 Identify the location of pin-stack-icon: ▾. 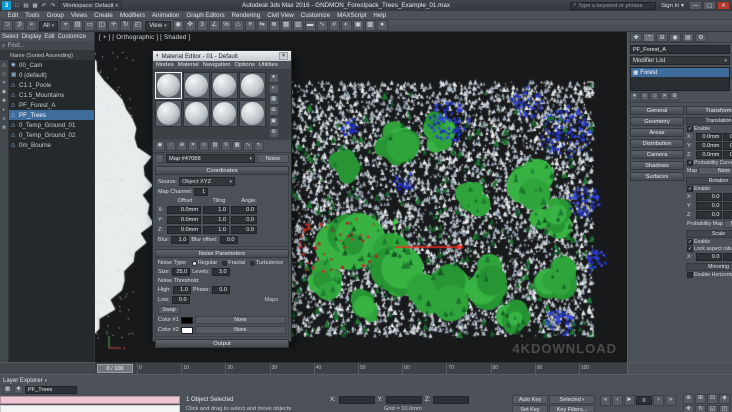
(634, 96).